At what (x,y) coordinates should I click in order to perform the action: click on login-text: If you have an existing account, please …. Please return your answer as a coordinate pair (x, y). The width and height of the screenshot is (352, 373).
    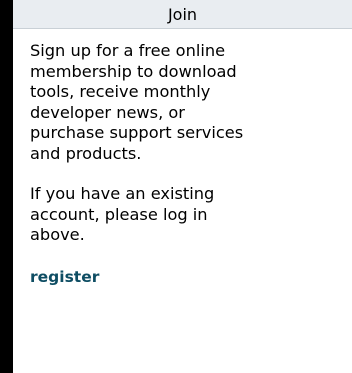
    Looking at the image, I should click on (122, 214).